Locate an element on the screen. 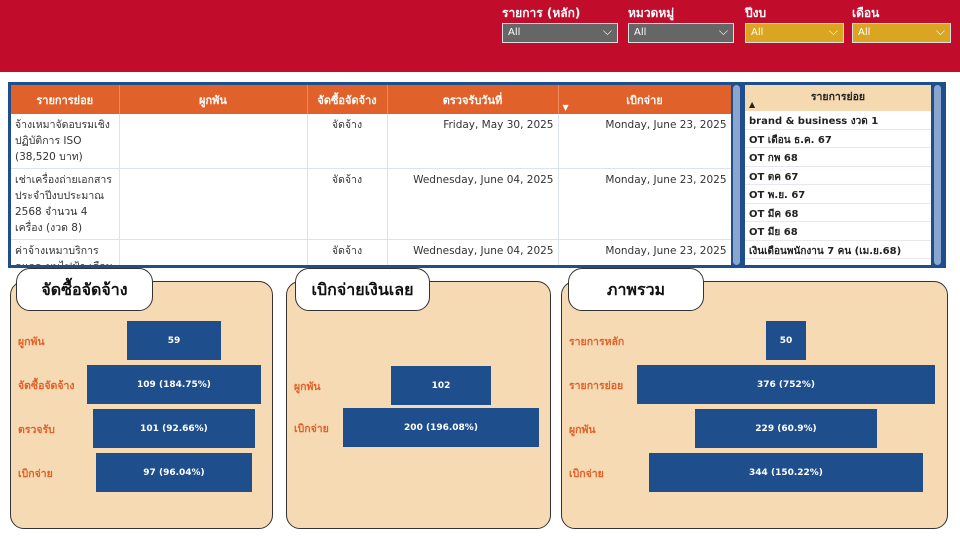  funnel-bar: 200 (196.08%) is located at coordinates (441, 427).